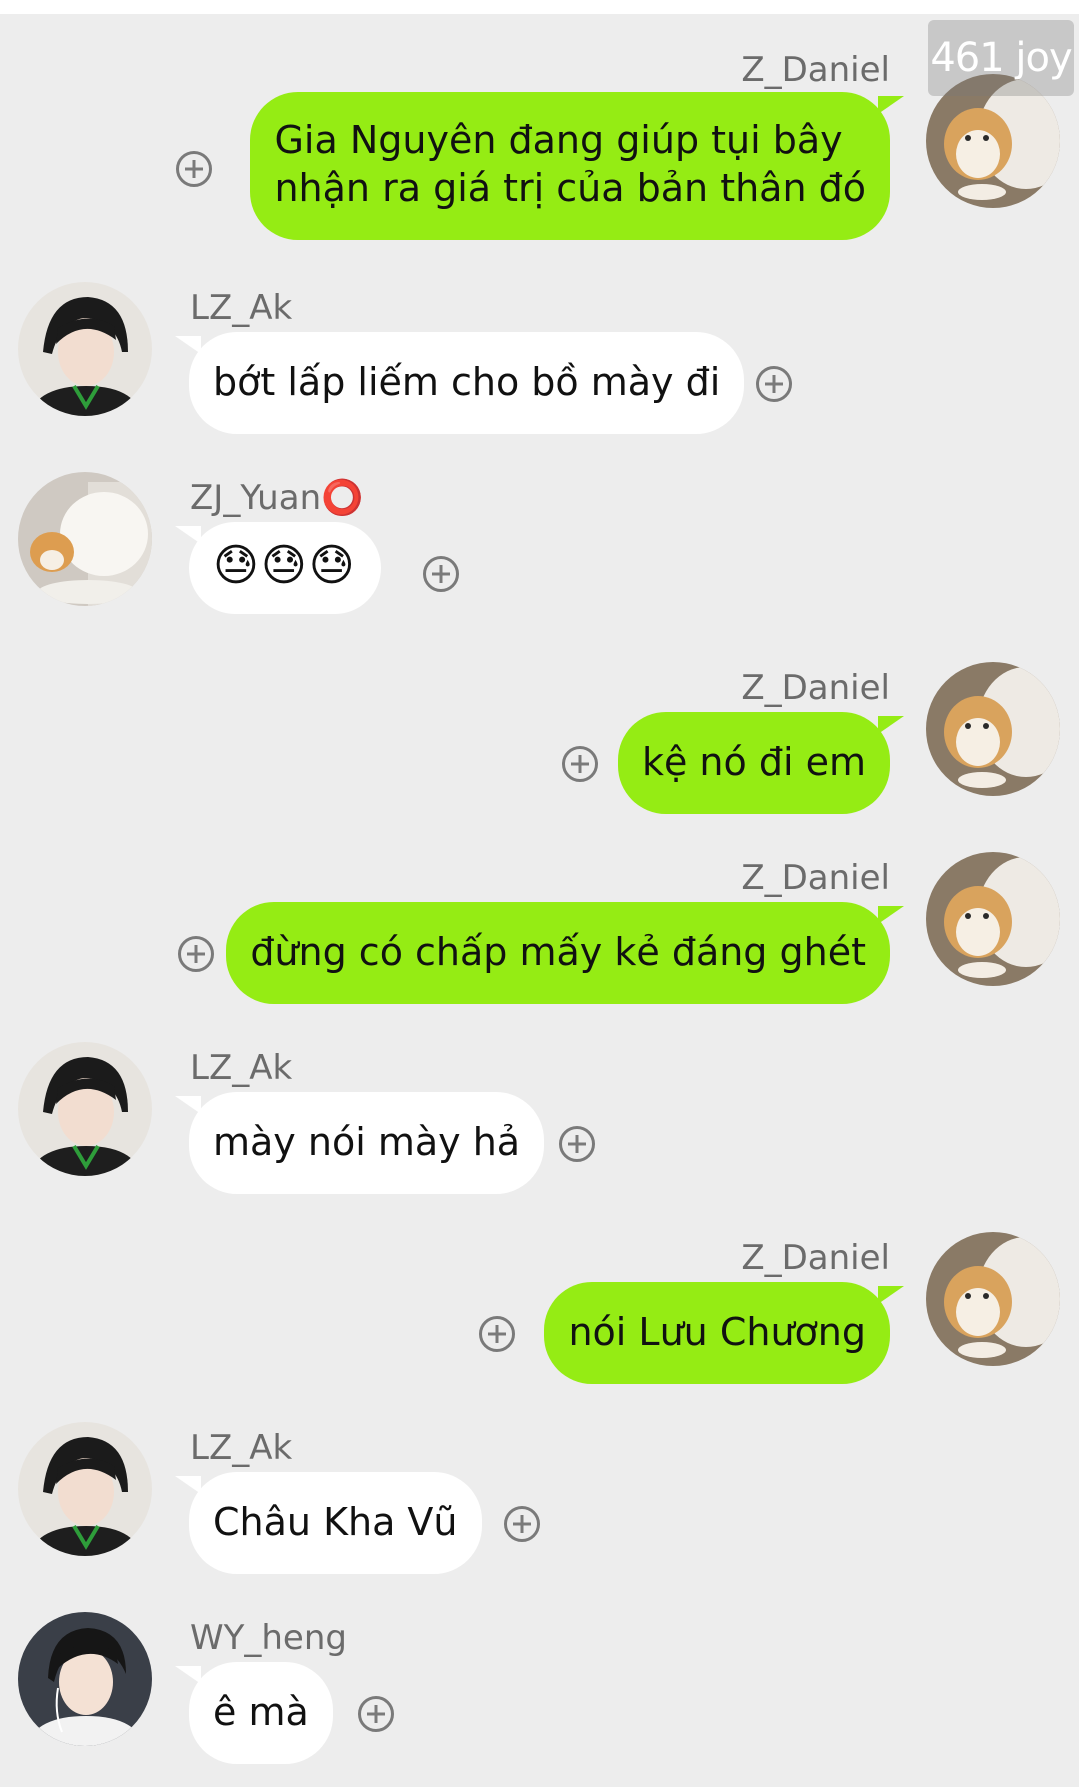 This screenshot has width=1079, height=1787. Describe the element at coordinates (85, 539) in the screenshot. I see `cat-white-avatar` at that location.